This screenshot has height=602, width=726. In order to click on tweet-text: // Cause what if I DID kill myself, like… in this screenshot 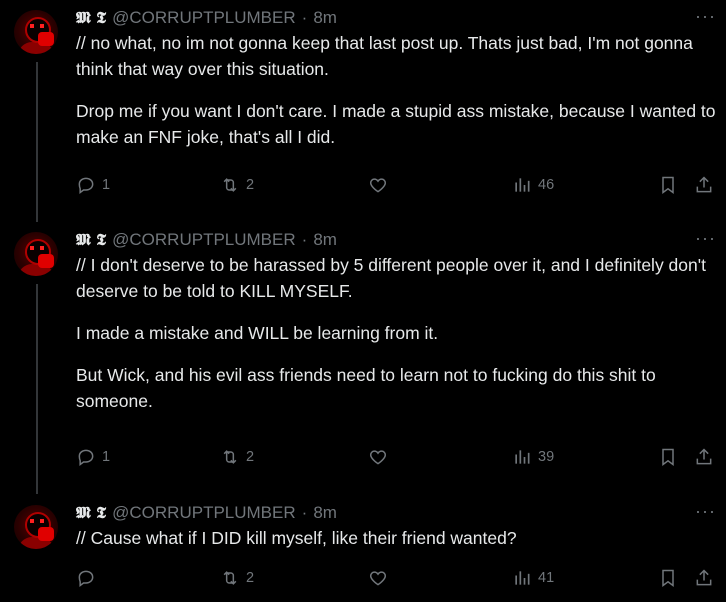, I will do `click(396, 538)`.